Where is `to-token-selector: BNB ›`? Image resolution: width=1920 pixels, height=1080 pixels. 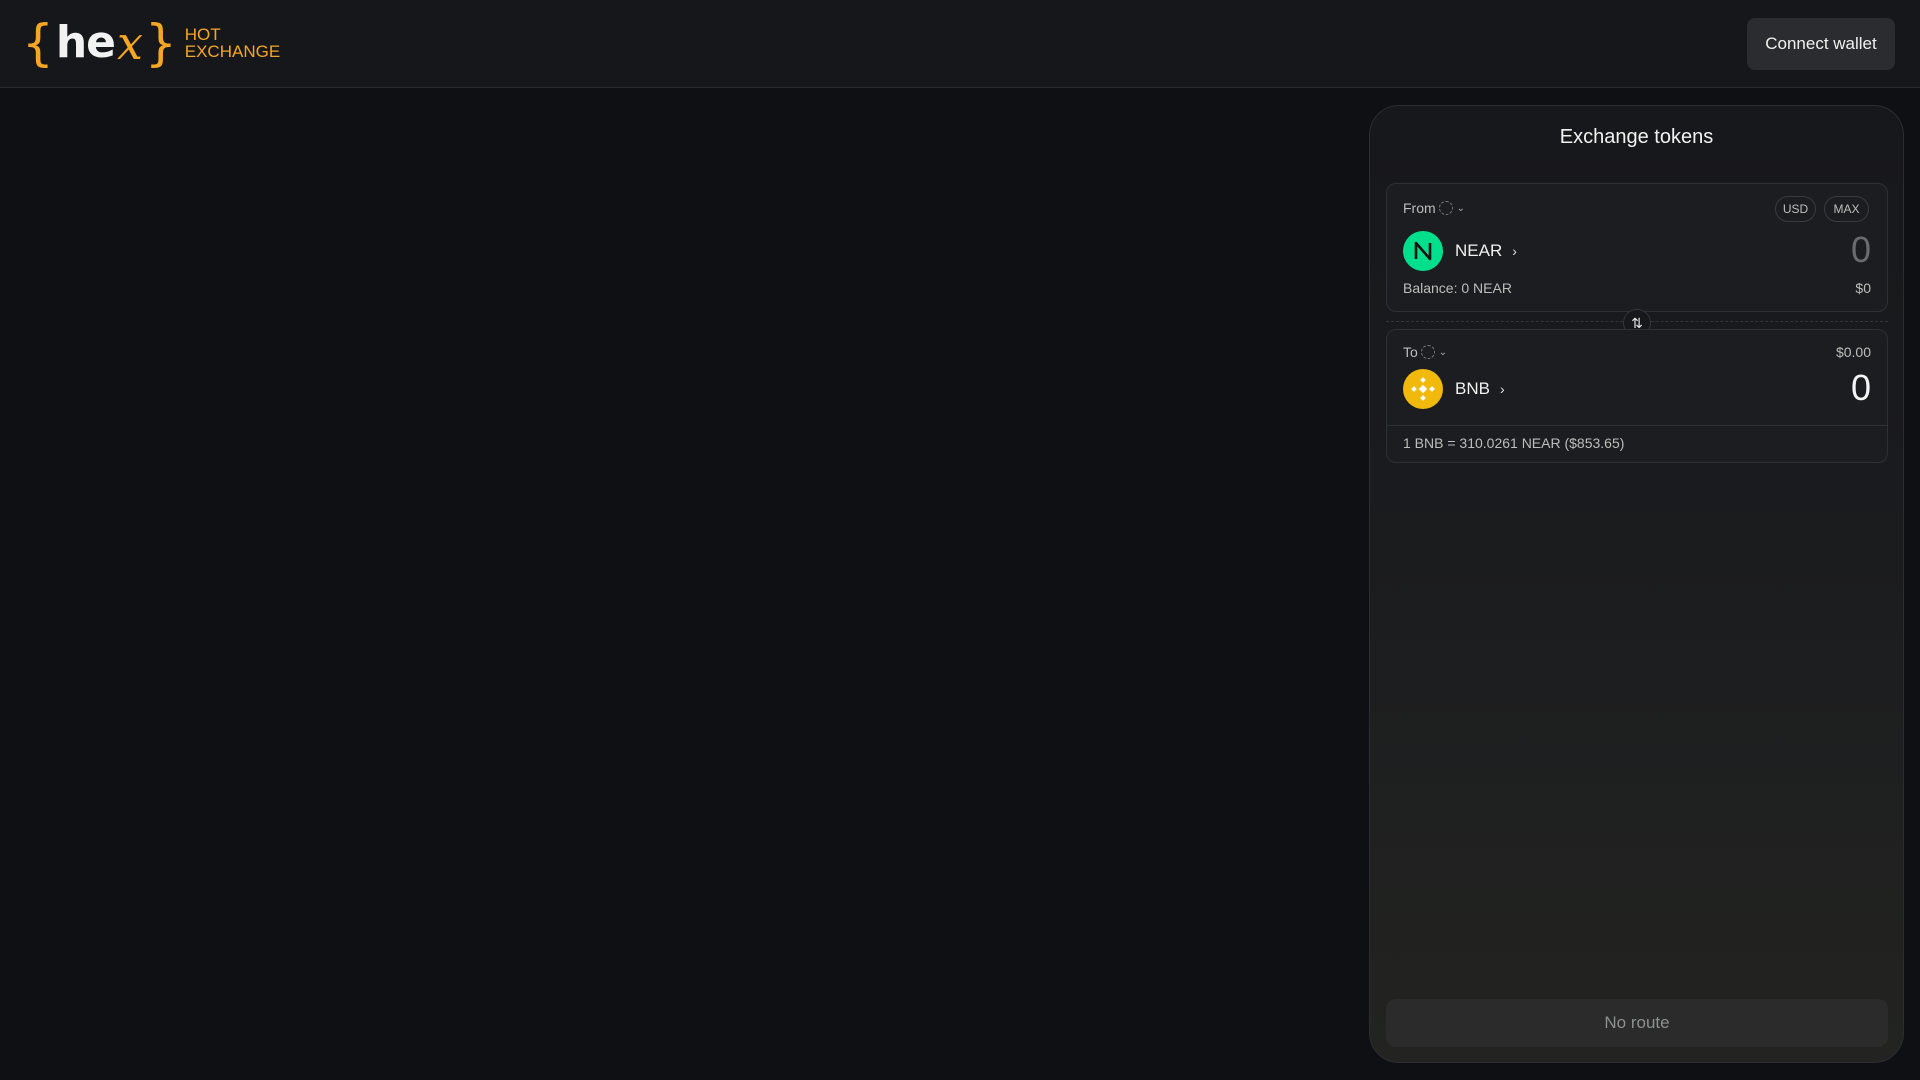 to-token-selector: BNB › is located at coordinates (1454, 389).